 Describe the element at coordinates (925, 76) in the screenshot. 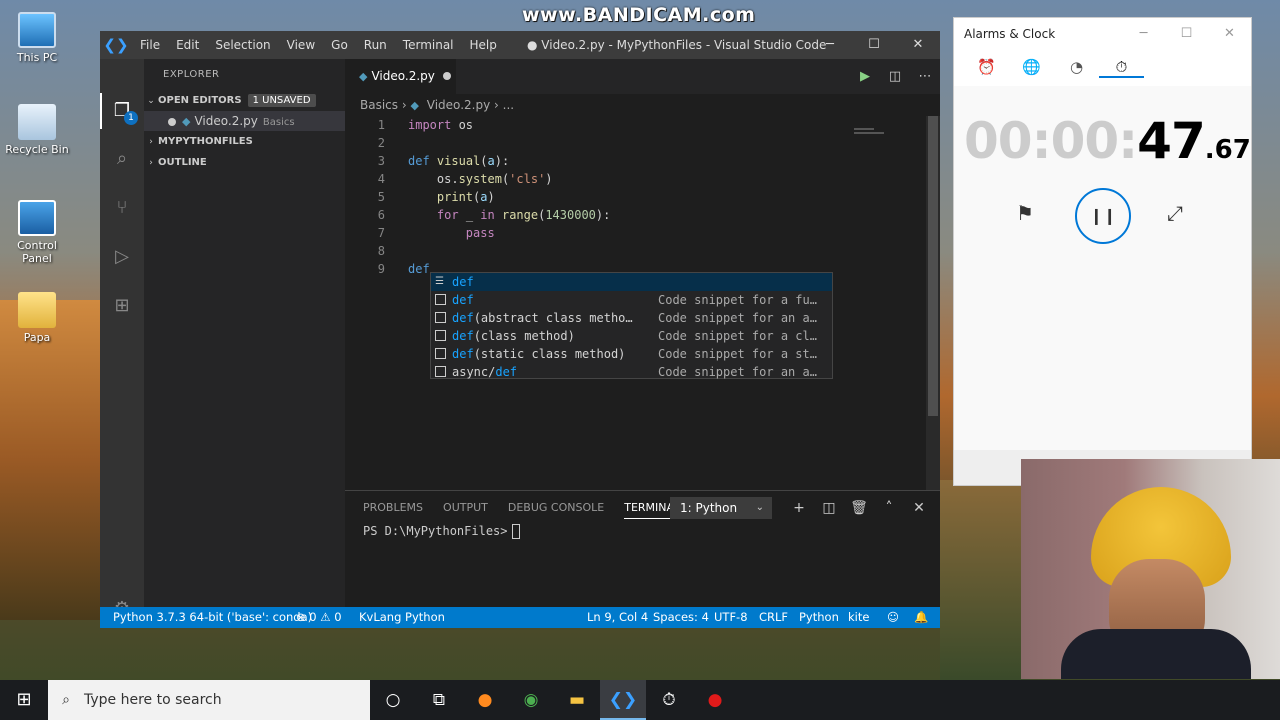

I see `more-actions-button: ⋯` at that location.